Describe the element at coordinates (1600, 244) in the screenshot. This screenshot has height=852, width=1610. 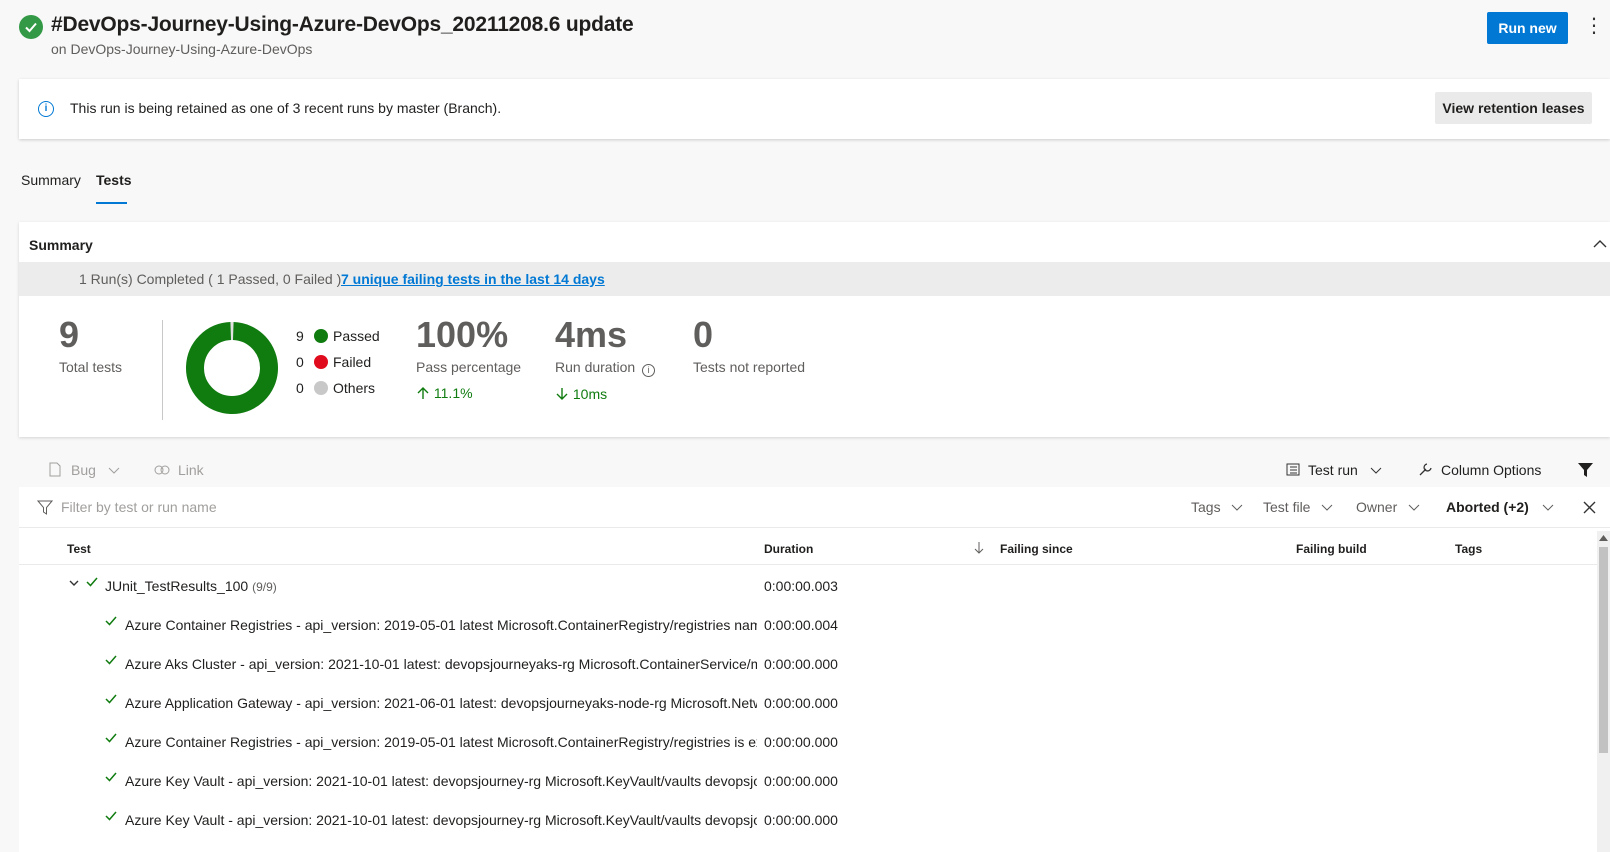
I see `collapse-chevron-icon` at that location.